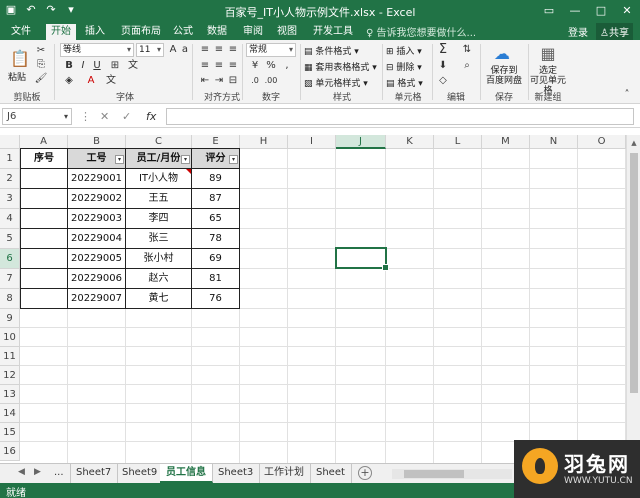 The image size is (640, 498). I want to click on table-cell-name: 王五, so click(158, 198).